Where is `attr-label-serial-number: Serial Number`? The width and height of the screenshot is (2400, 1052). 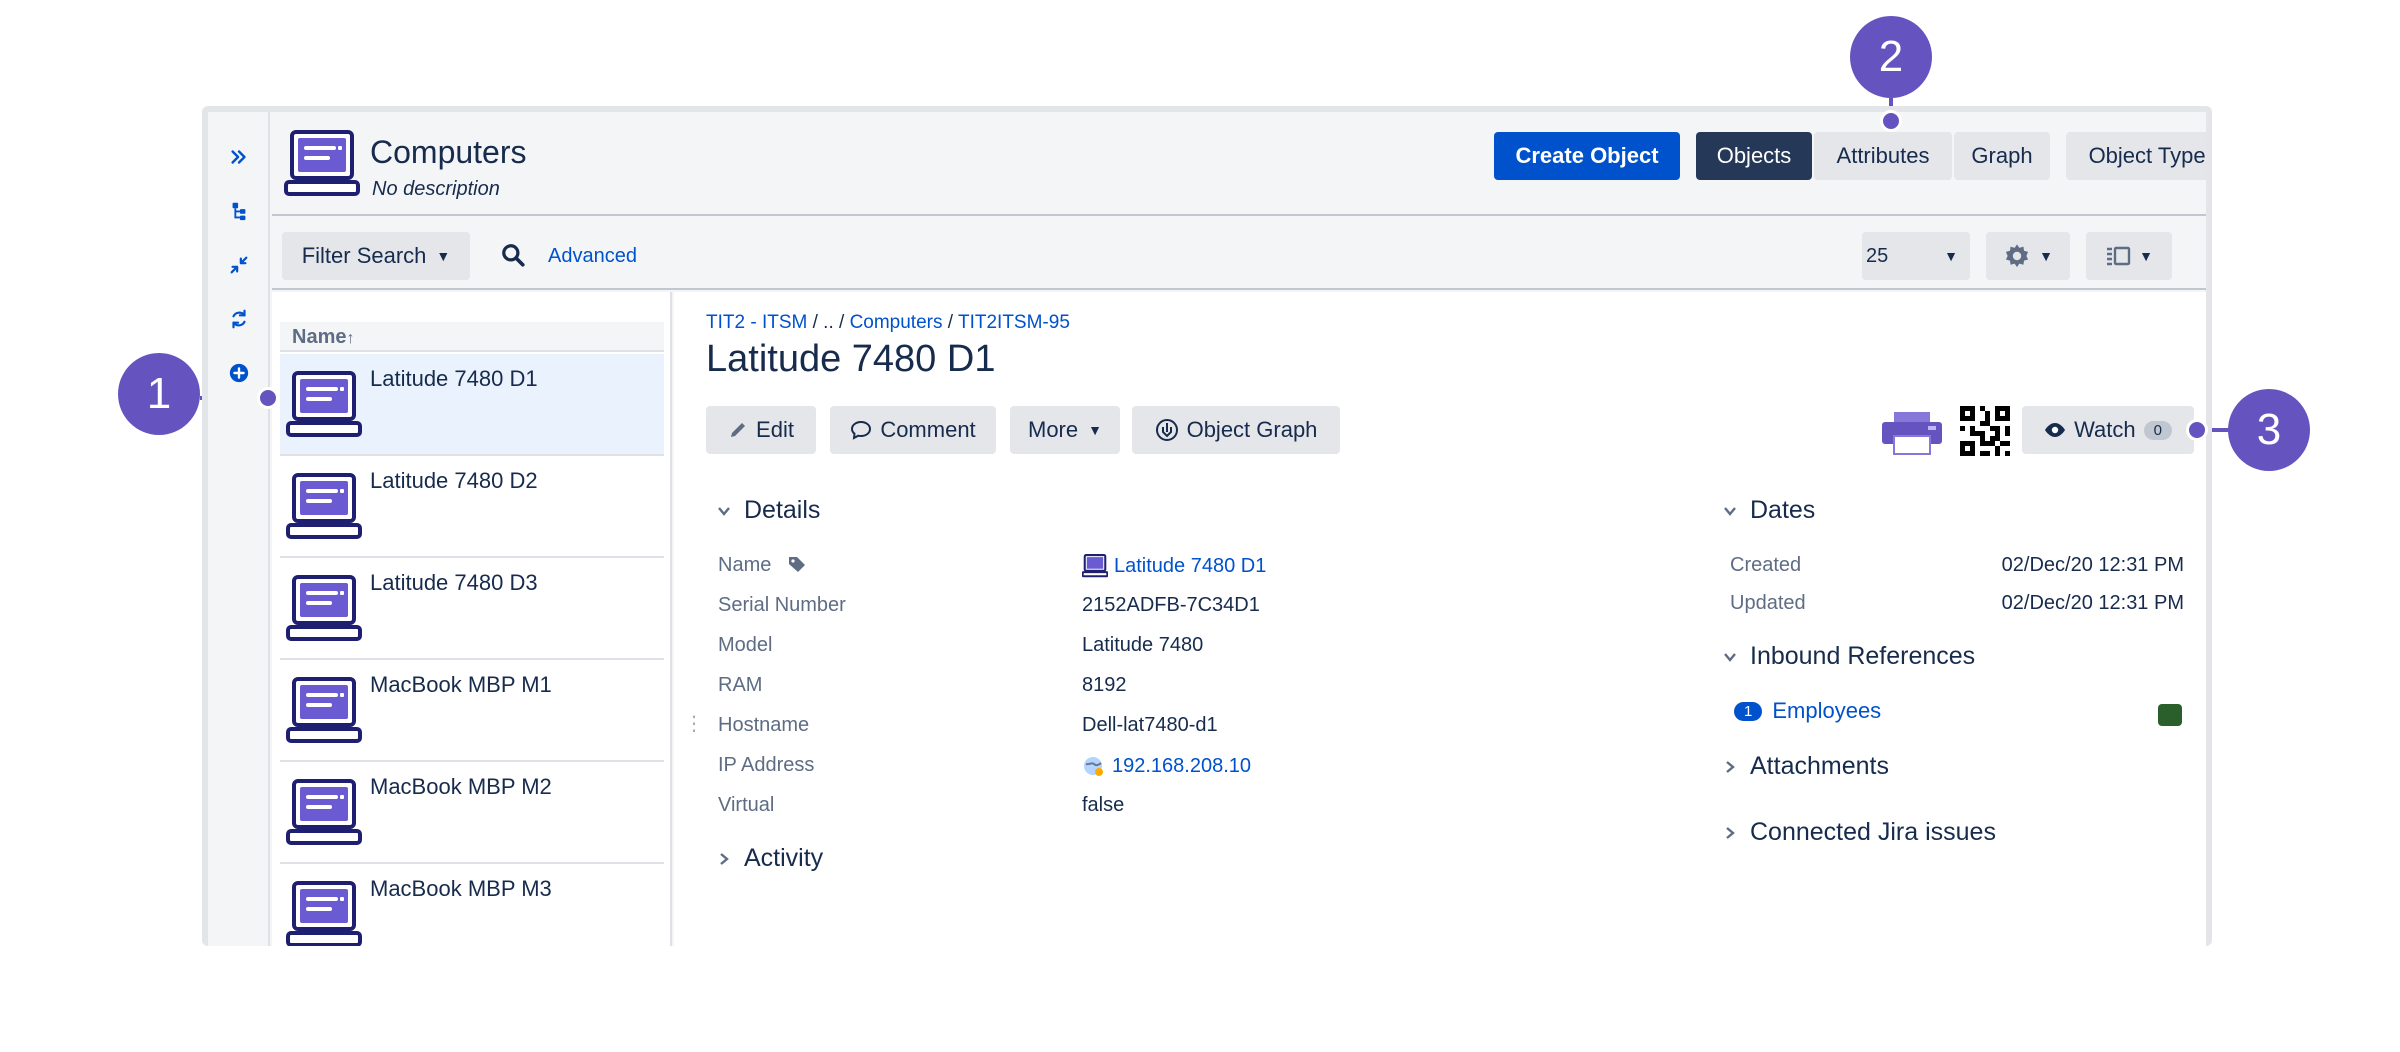
attr-label-serial-number: Serial Number is located at coordinates (782, 605).